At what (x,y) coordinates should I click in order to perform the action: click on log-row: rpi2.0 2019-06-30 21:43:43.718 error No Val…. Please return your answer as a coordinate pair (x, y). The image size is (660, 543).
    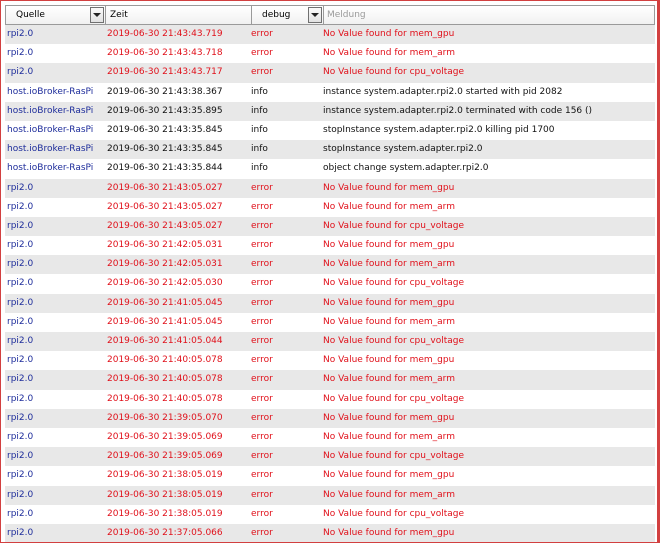
    Looking at the image, I should click on (330, 54).